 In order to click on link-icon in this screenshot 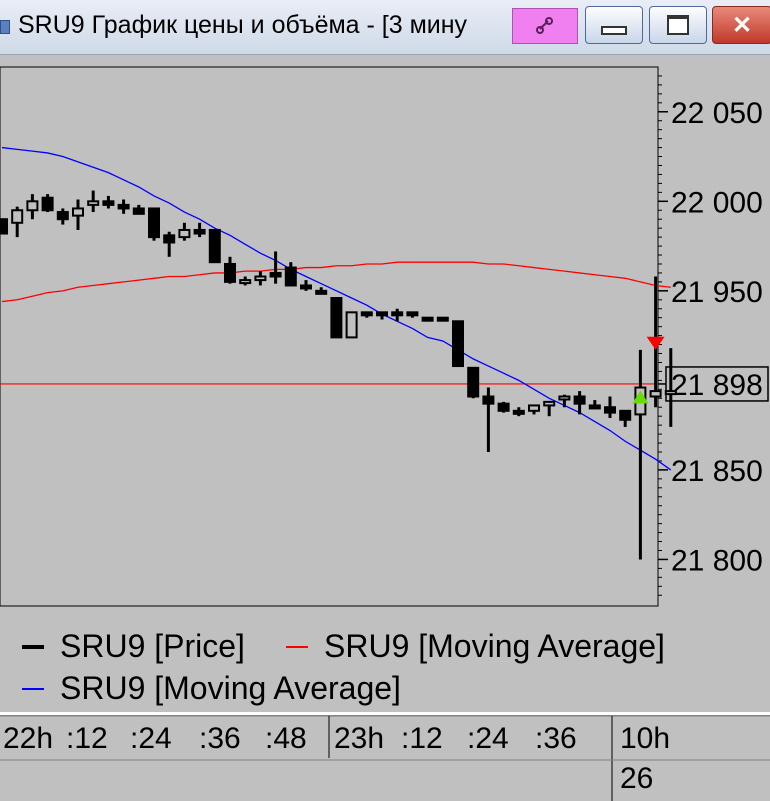, I will do `click(545, 26)`.